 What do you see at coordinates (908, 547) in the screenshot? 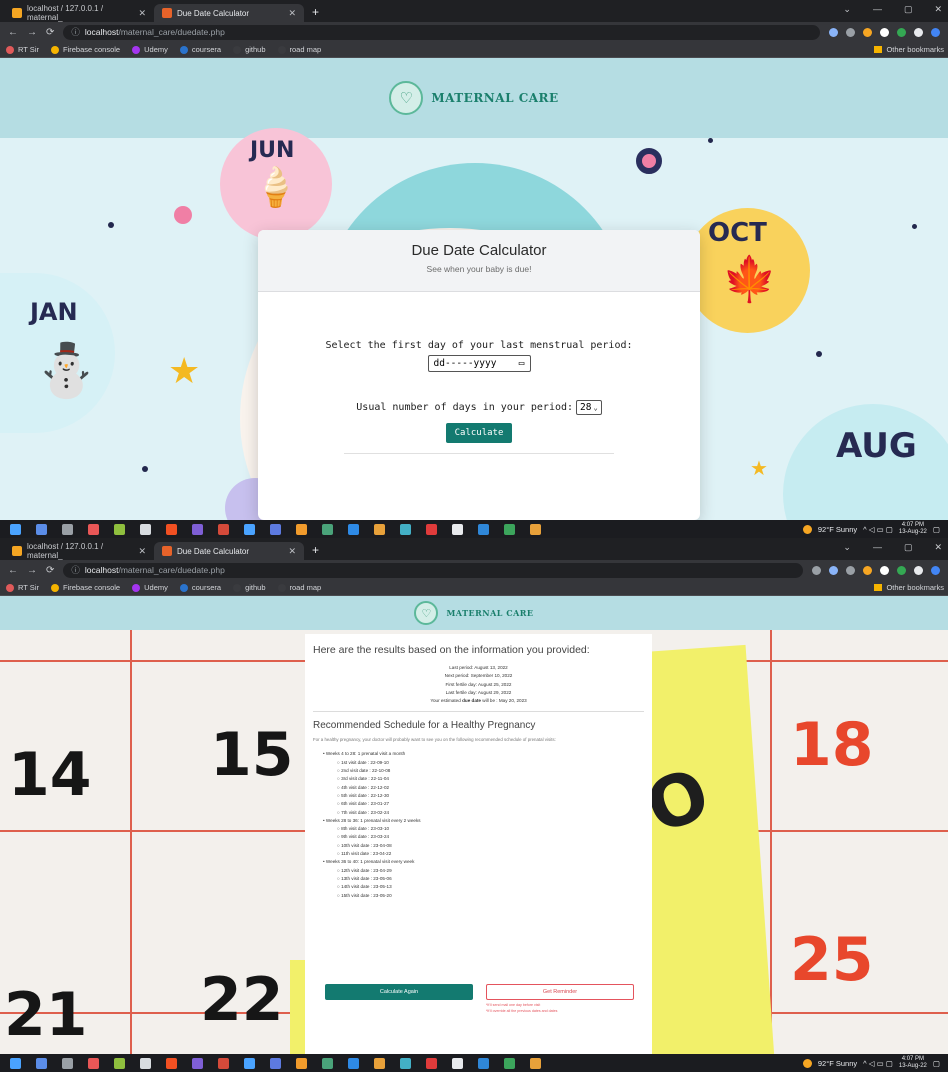
I see `maximize-icon: ▢` at bounding box center [908, 547].